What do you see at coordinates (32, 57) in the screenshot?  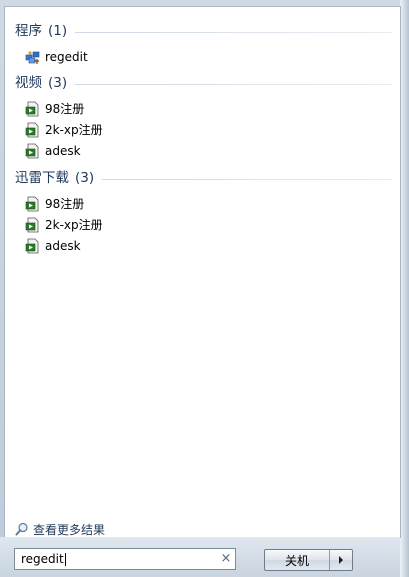 I see `regedit-icon` at bounding box center [32, 57].